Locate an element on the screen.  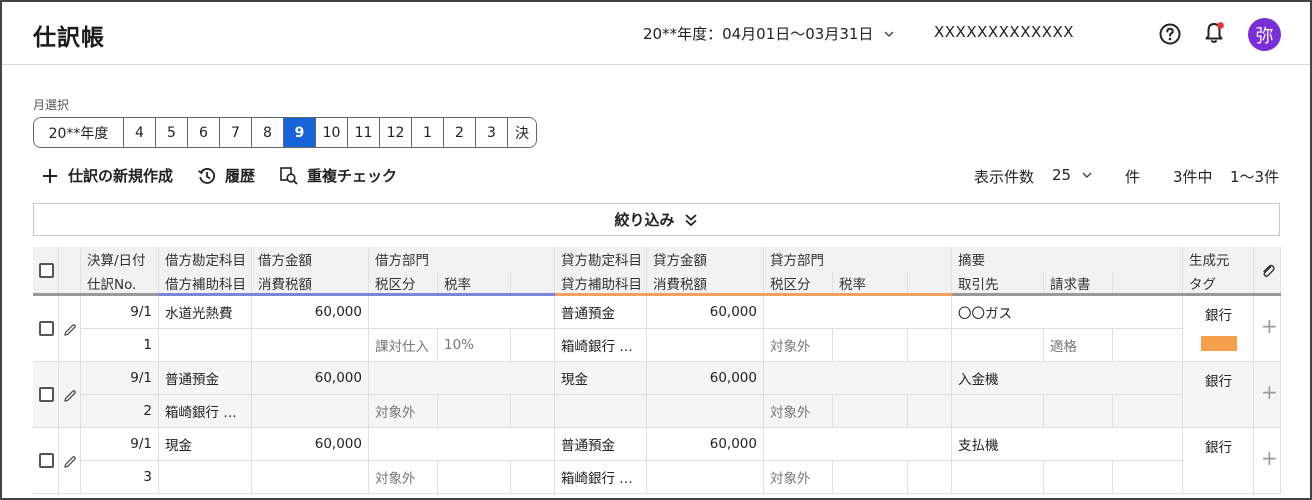
total-count: 3件中 is located at coordinates (1193, 177).